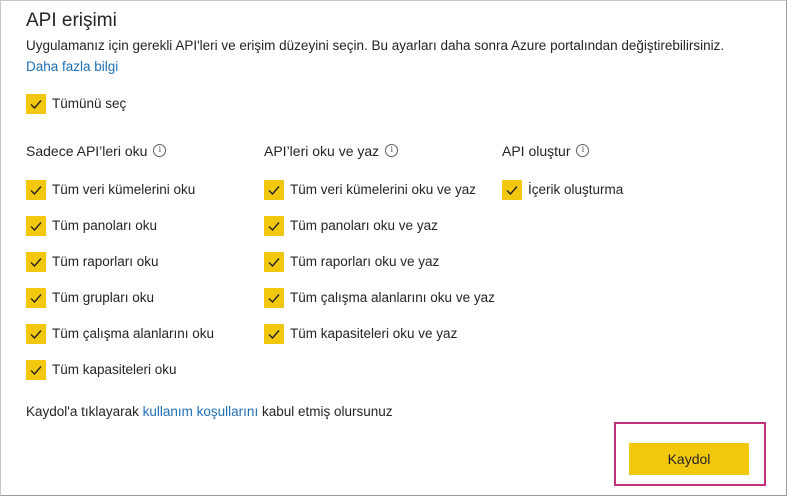 This screenshot has width=787, height=496. I want to click on checkbox-readwrite-capacities, so click(274, 334).